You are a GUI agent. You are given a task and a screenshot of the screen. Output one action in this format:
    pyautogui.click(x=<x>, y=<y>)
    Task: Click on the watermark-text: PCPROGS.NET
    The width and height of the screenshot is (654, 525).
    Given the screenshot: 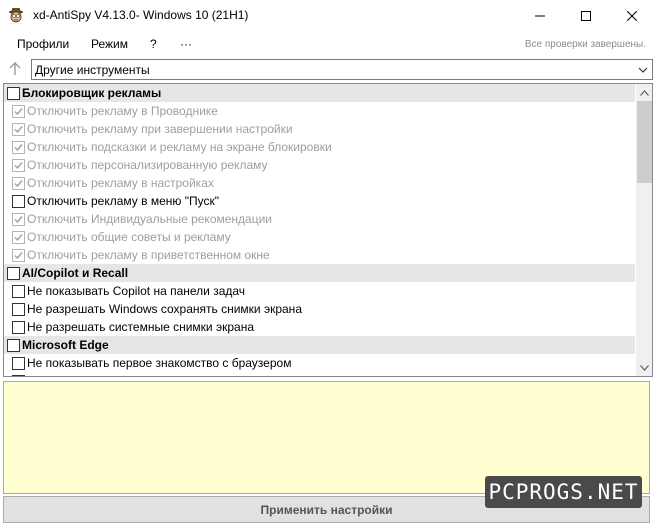 What is the action you would take?
    pyautogui.click(x=563, y=492)
    